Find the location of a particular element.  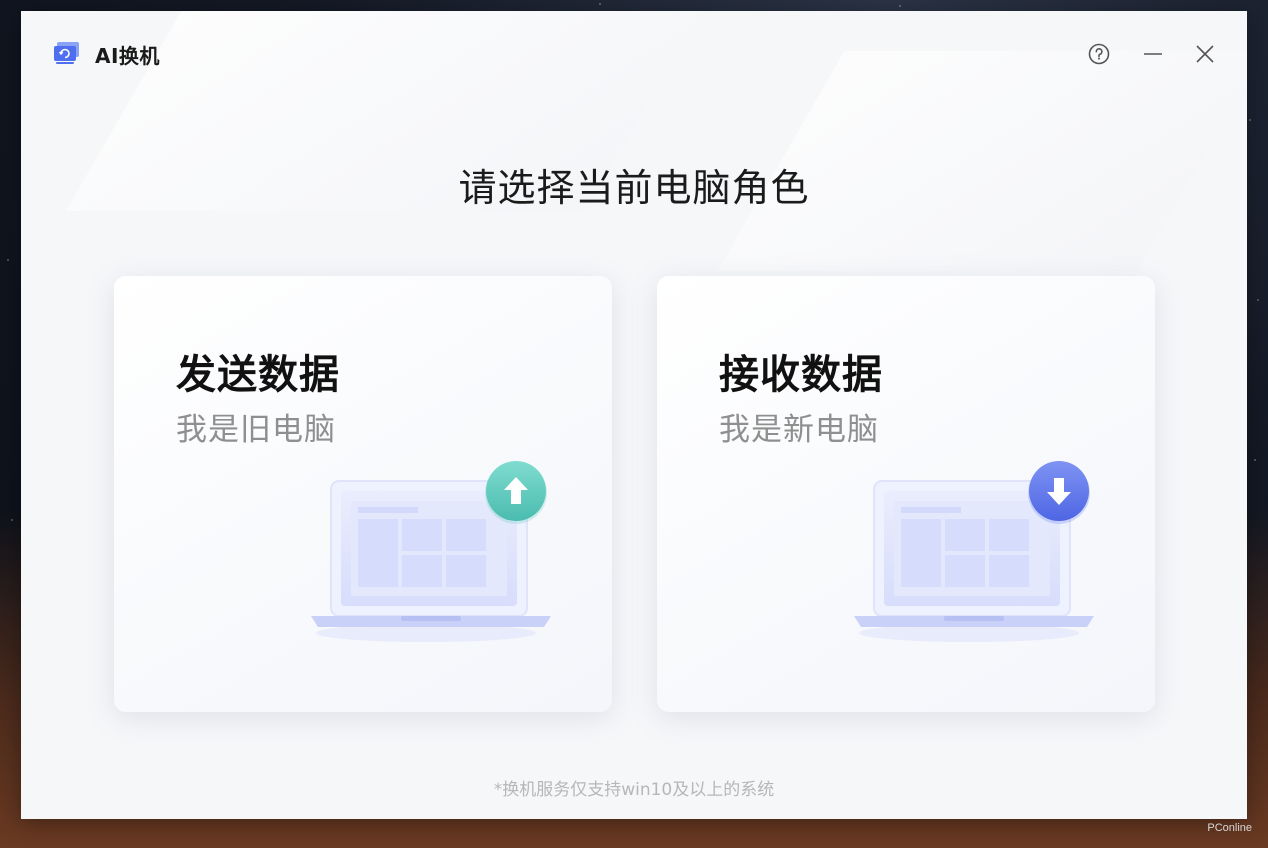

watermark: PConline is located at coordinates (1229, 828).